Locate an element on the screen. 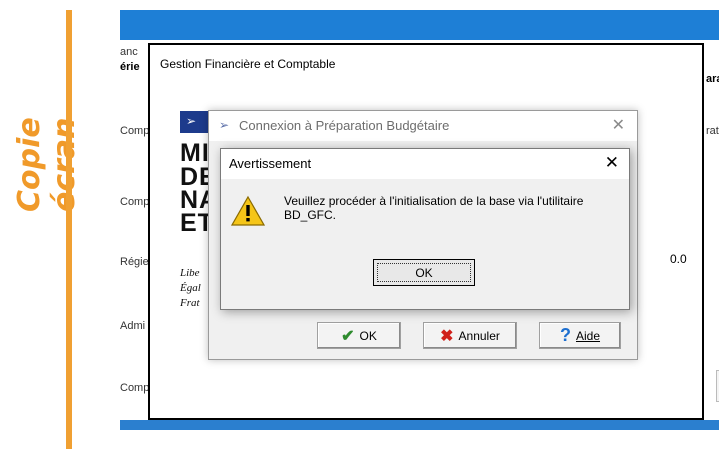 The height and width of the screenshot is (449, 719). bg-label-right: ara is located at coordinates (712, 79).